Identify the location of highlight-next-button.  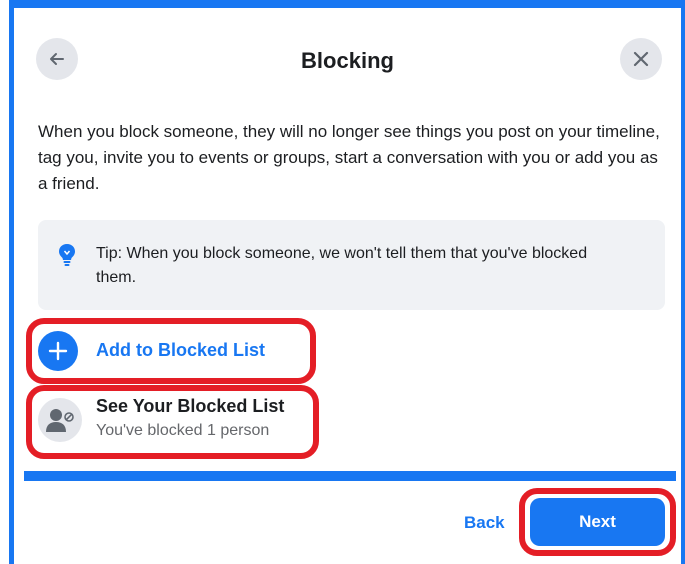
(597, 522).